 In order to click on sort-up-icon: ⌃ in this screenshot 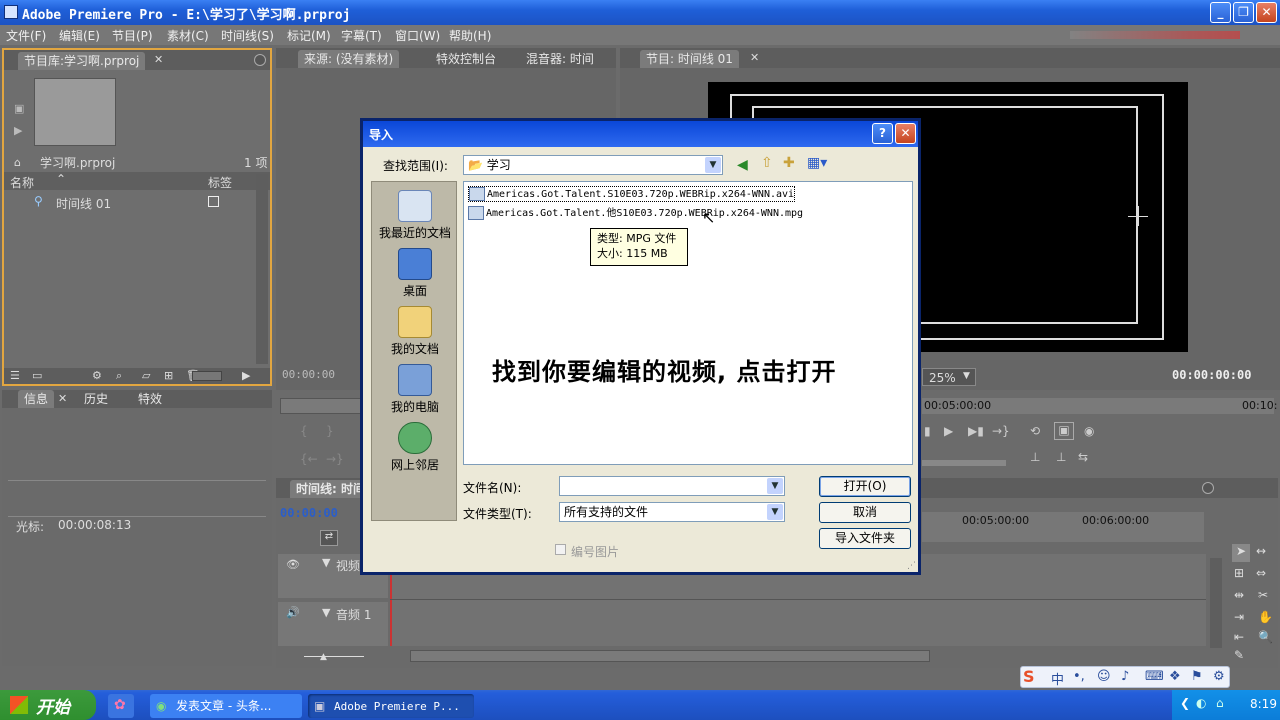, I will do `click(61, 179)`.